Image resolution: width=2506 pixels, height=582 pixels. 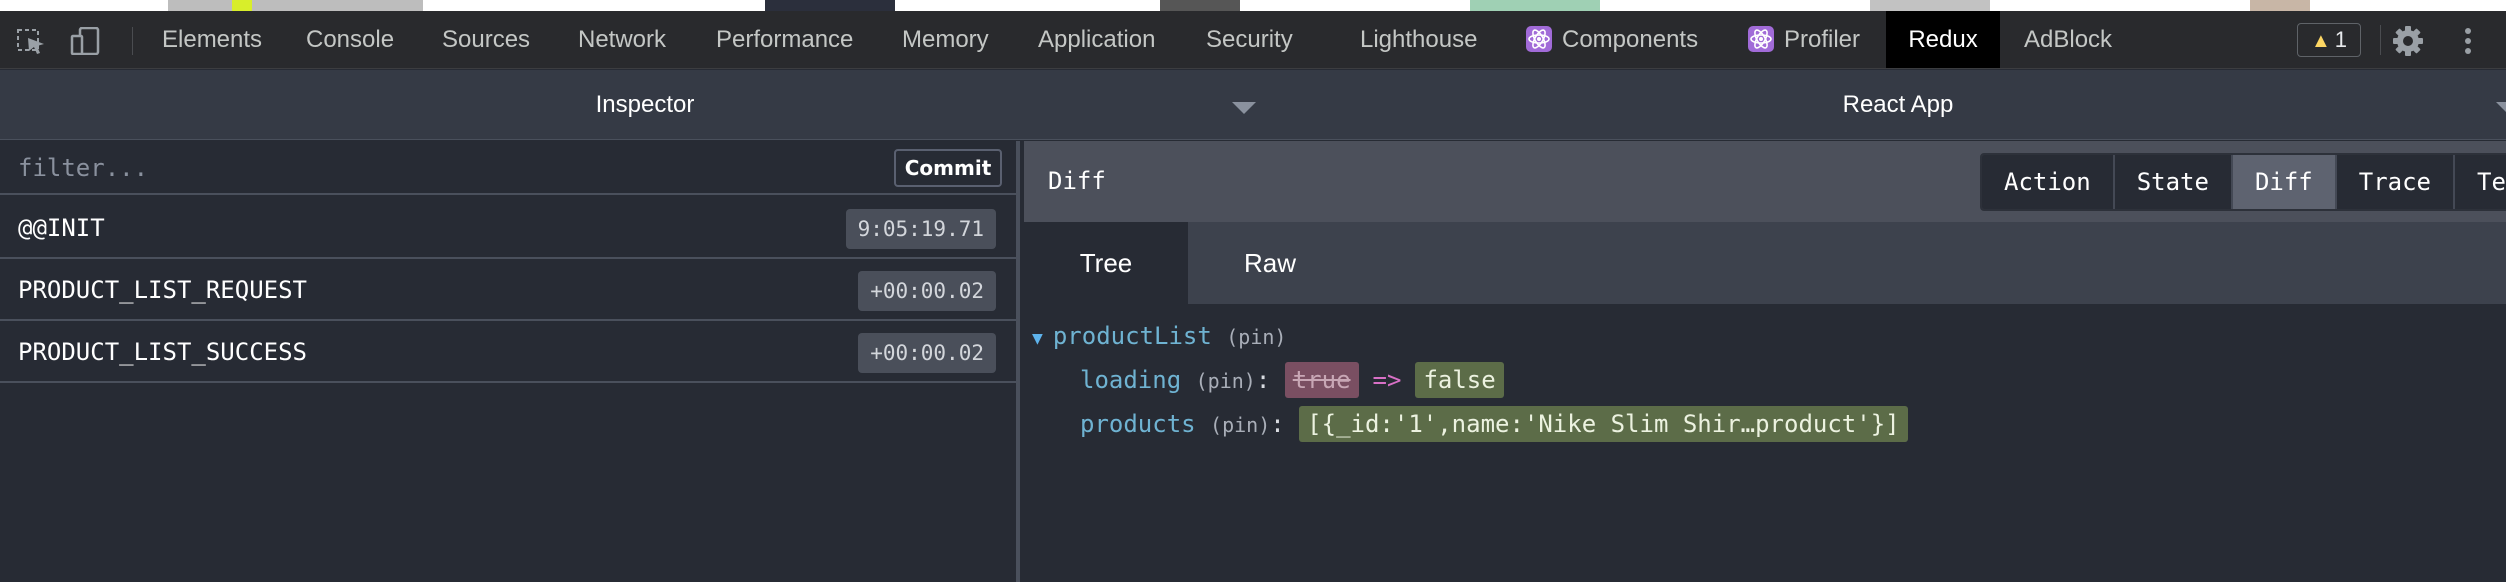 I want to click on commit-button: Commit, so click(x=948, y=168).